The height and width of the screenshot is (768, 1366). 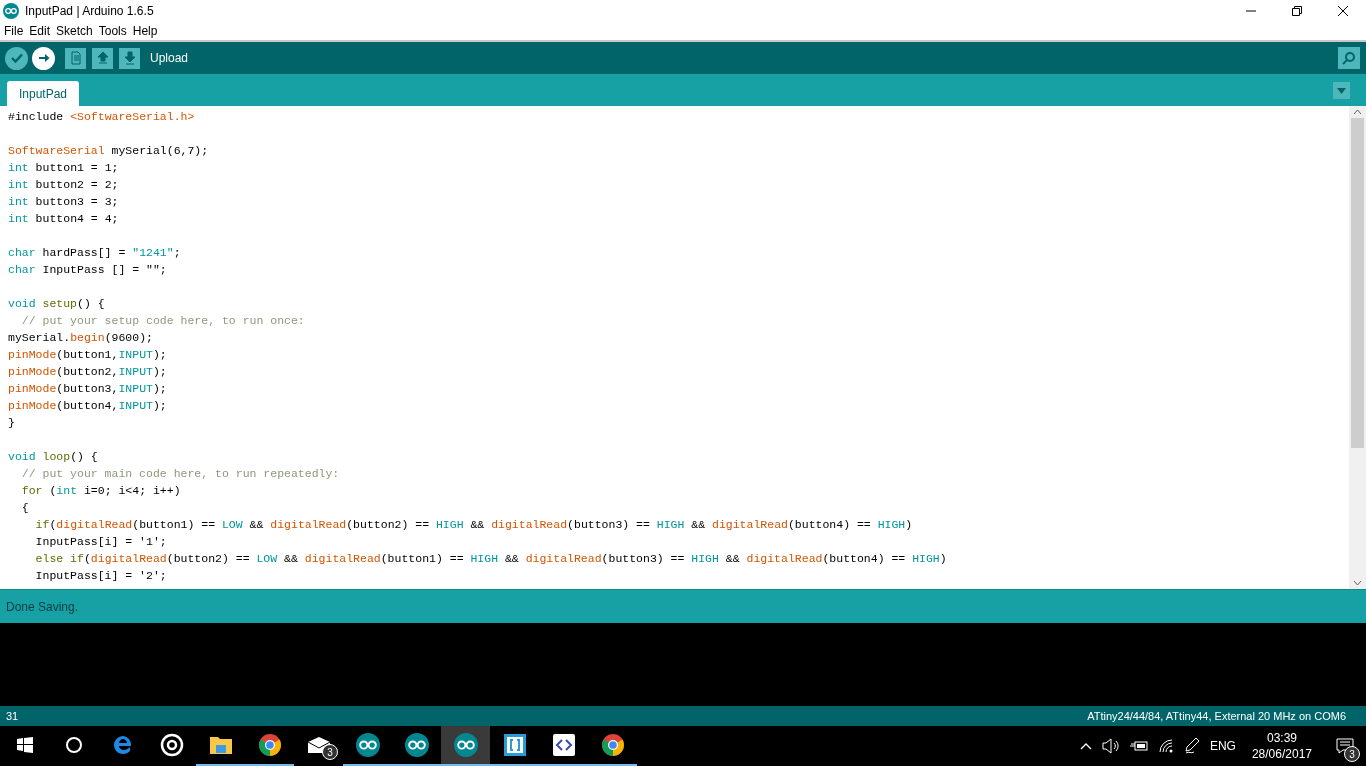 I want to click on code-line: {, so click(x=24, y=508).